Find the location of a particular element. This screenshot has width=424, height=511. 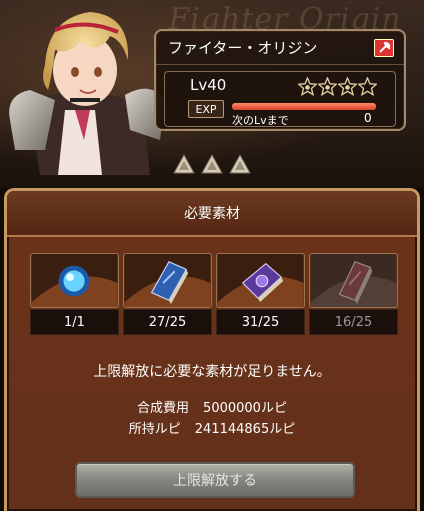

level-label: Lv40 is located at coordinates (208, 85).